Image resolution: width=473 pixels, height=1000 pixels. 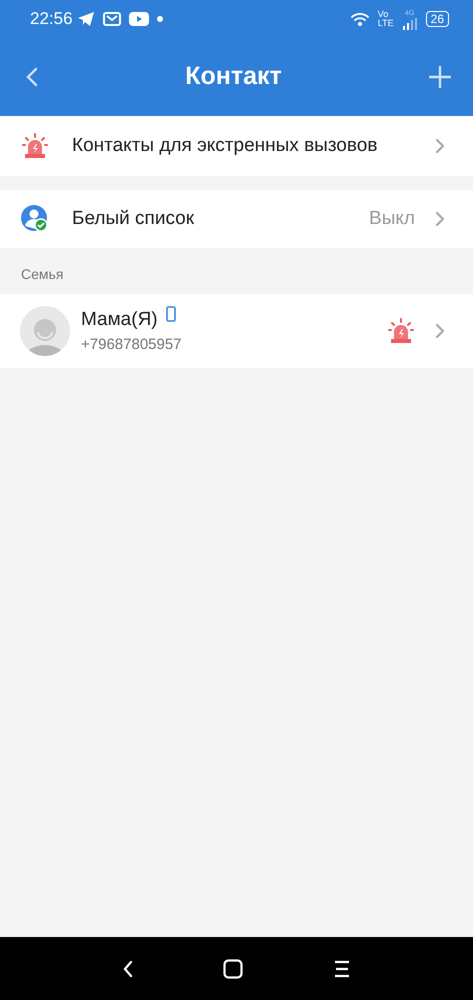 I want to click on clock-time: 22:56, so click(x=51, y=19).